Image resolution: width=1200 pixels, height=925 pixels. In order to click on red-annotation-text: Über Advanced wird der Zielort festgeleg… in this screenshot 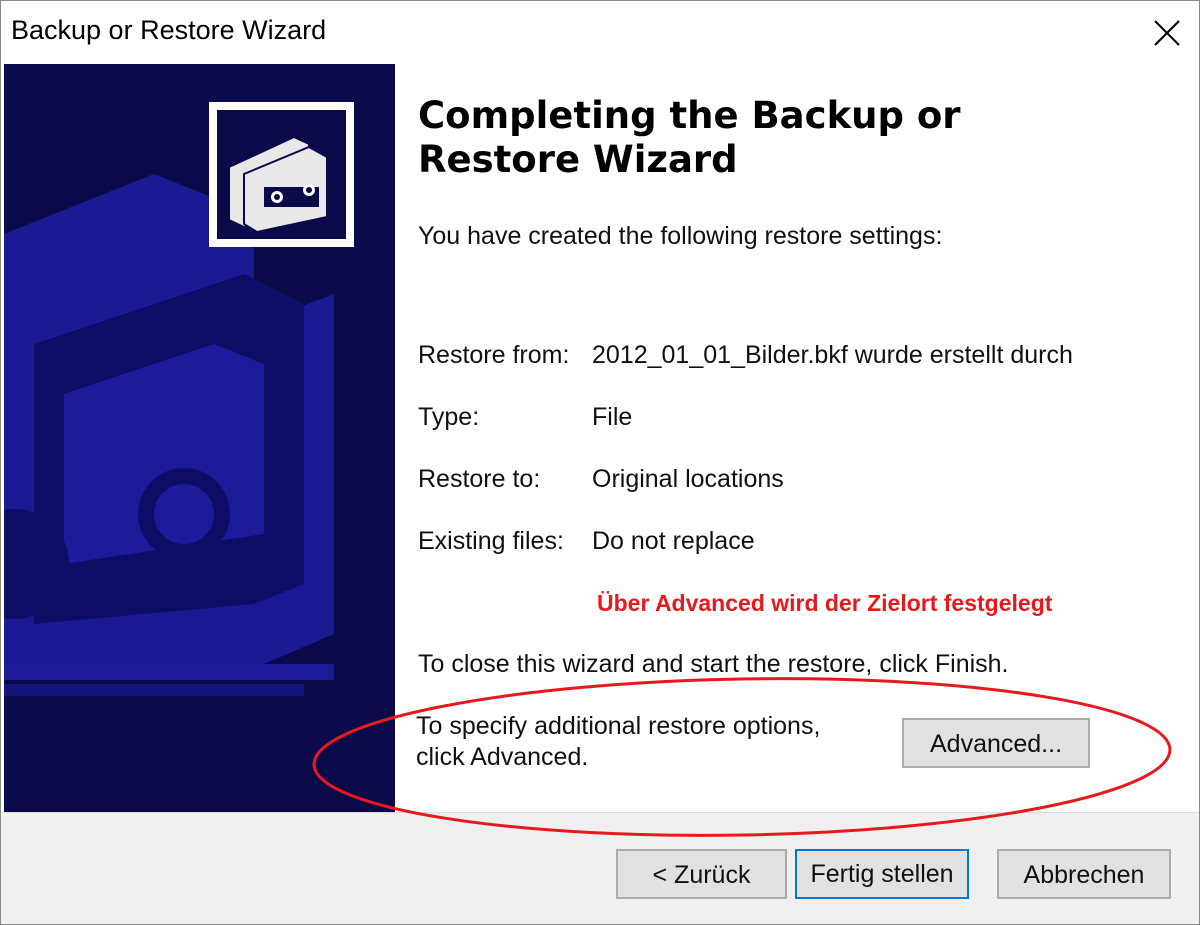, I will do `click(825, 603)`.